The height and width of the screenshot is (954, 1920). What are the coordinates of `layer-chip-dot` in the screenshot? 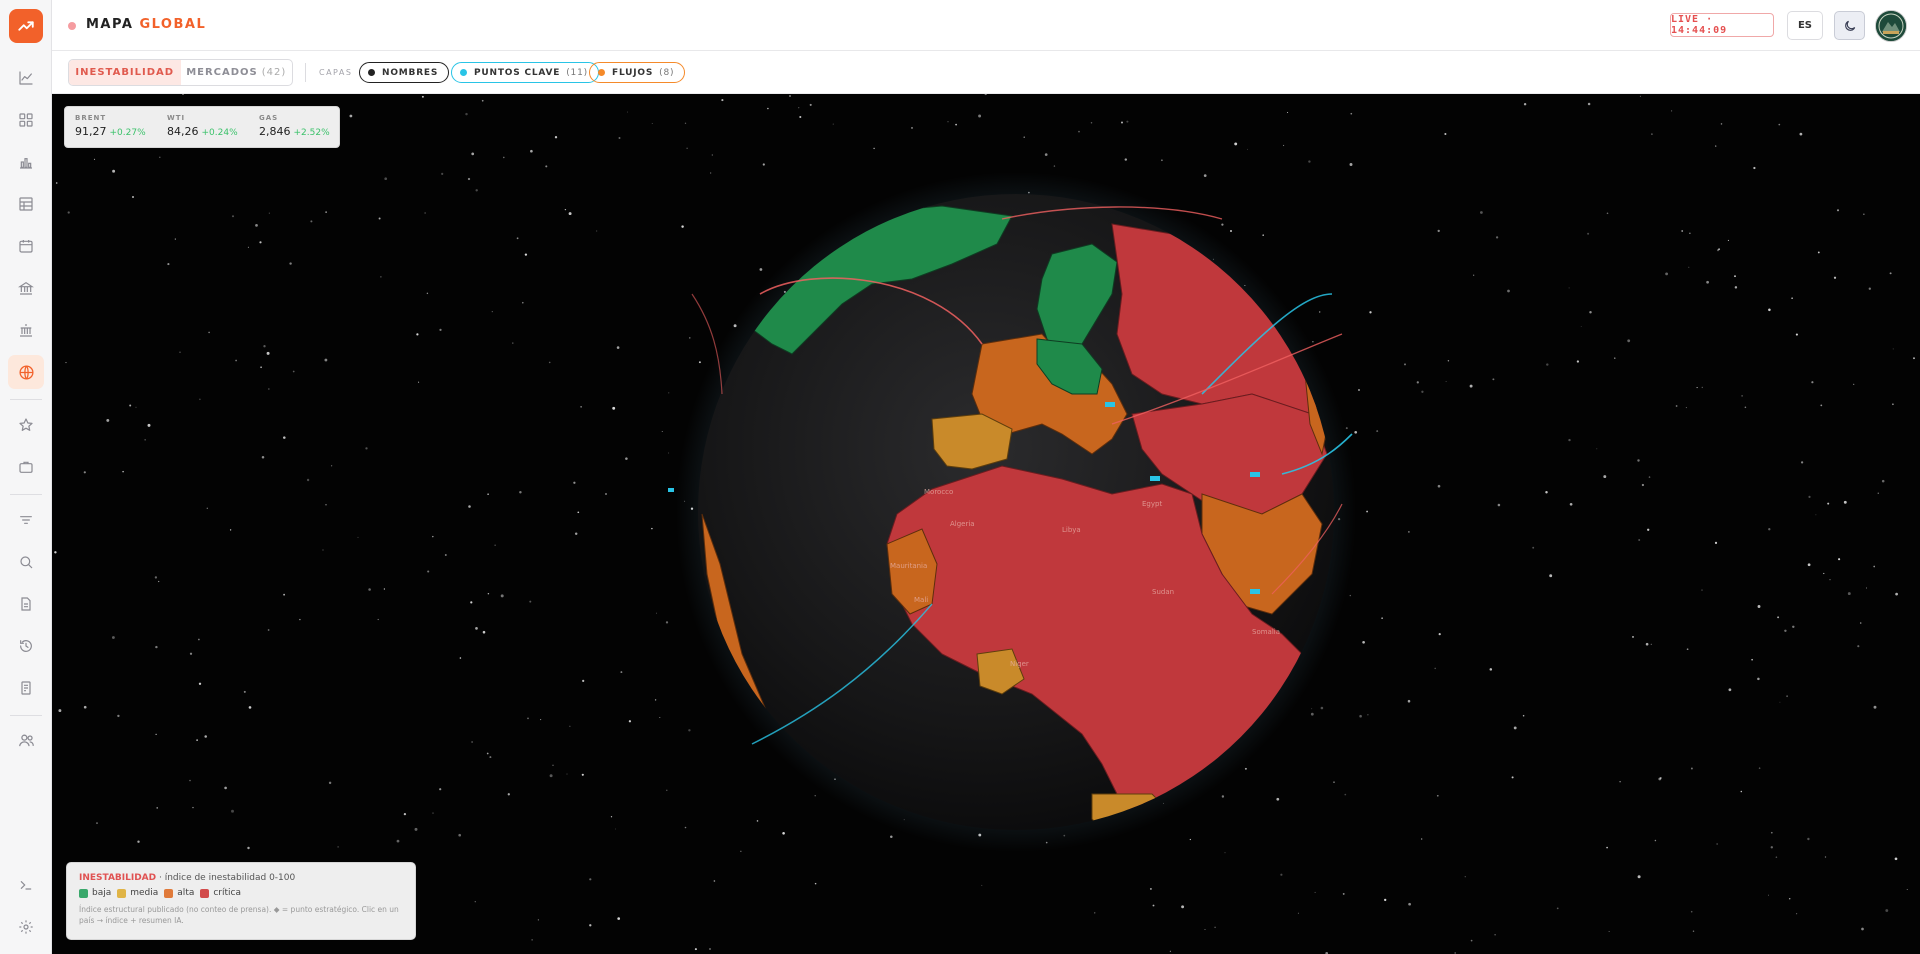 It's located at (371, 72).